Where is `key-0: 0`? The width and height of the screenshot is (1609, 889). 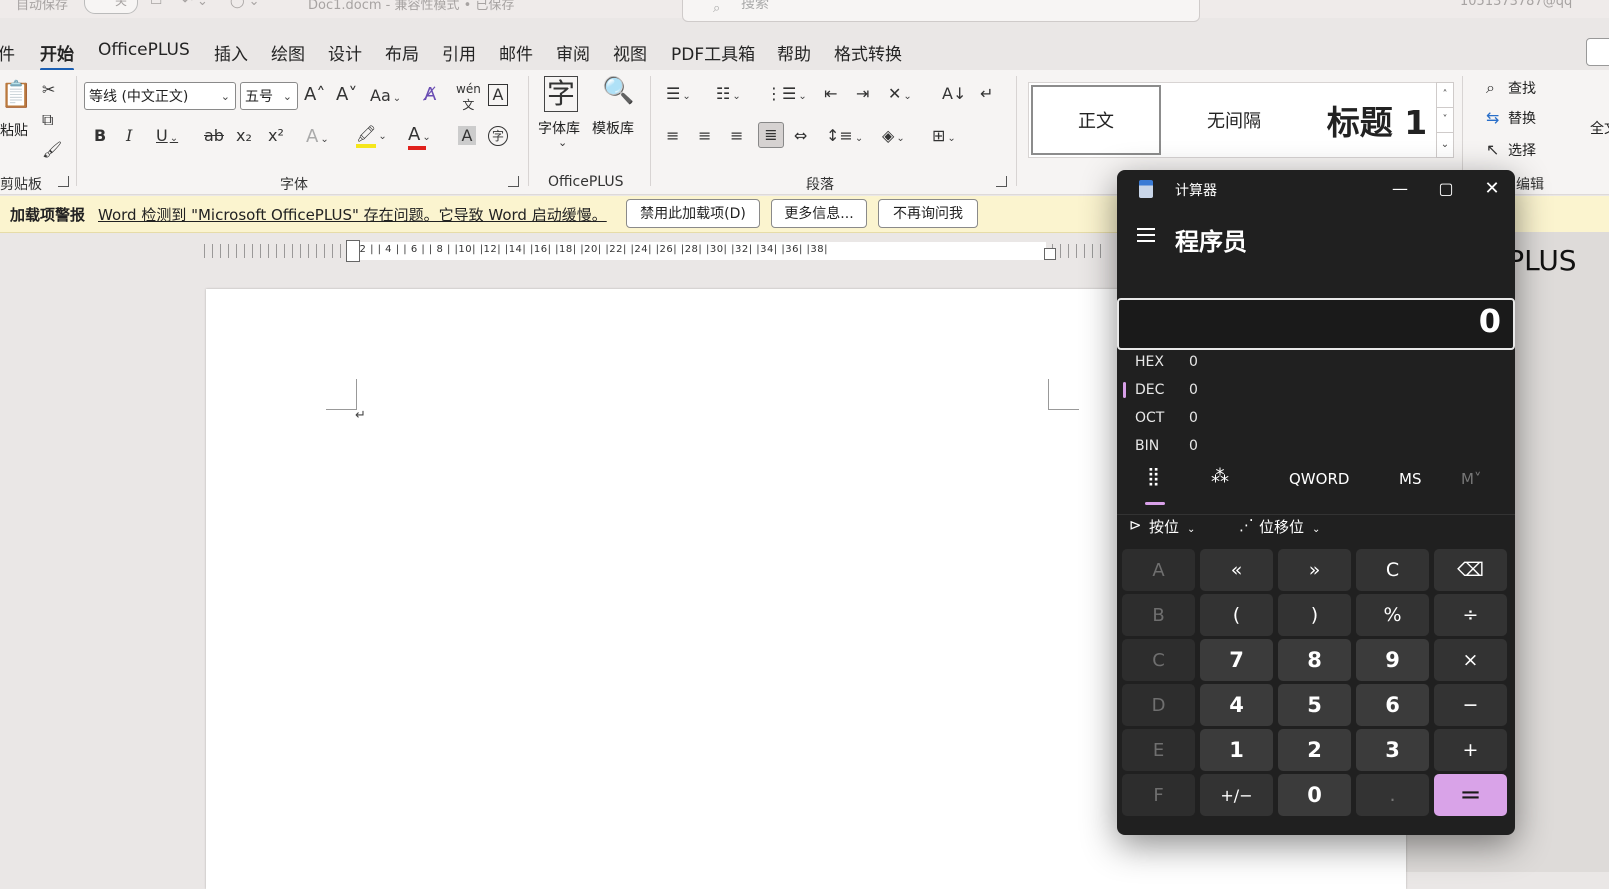
key-0: 0 is located at coordinates (1314, 795).